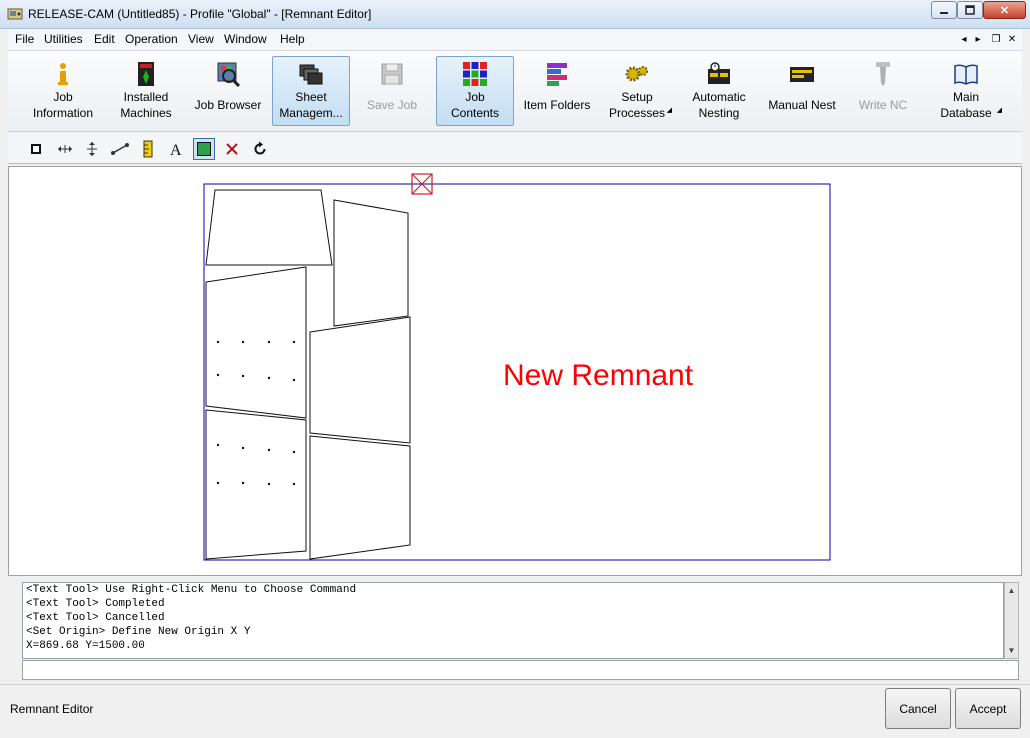 The image size is (1030, 738). I want to click on horizontal-measure-button, so click(65, 149).